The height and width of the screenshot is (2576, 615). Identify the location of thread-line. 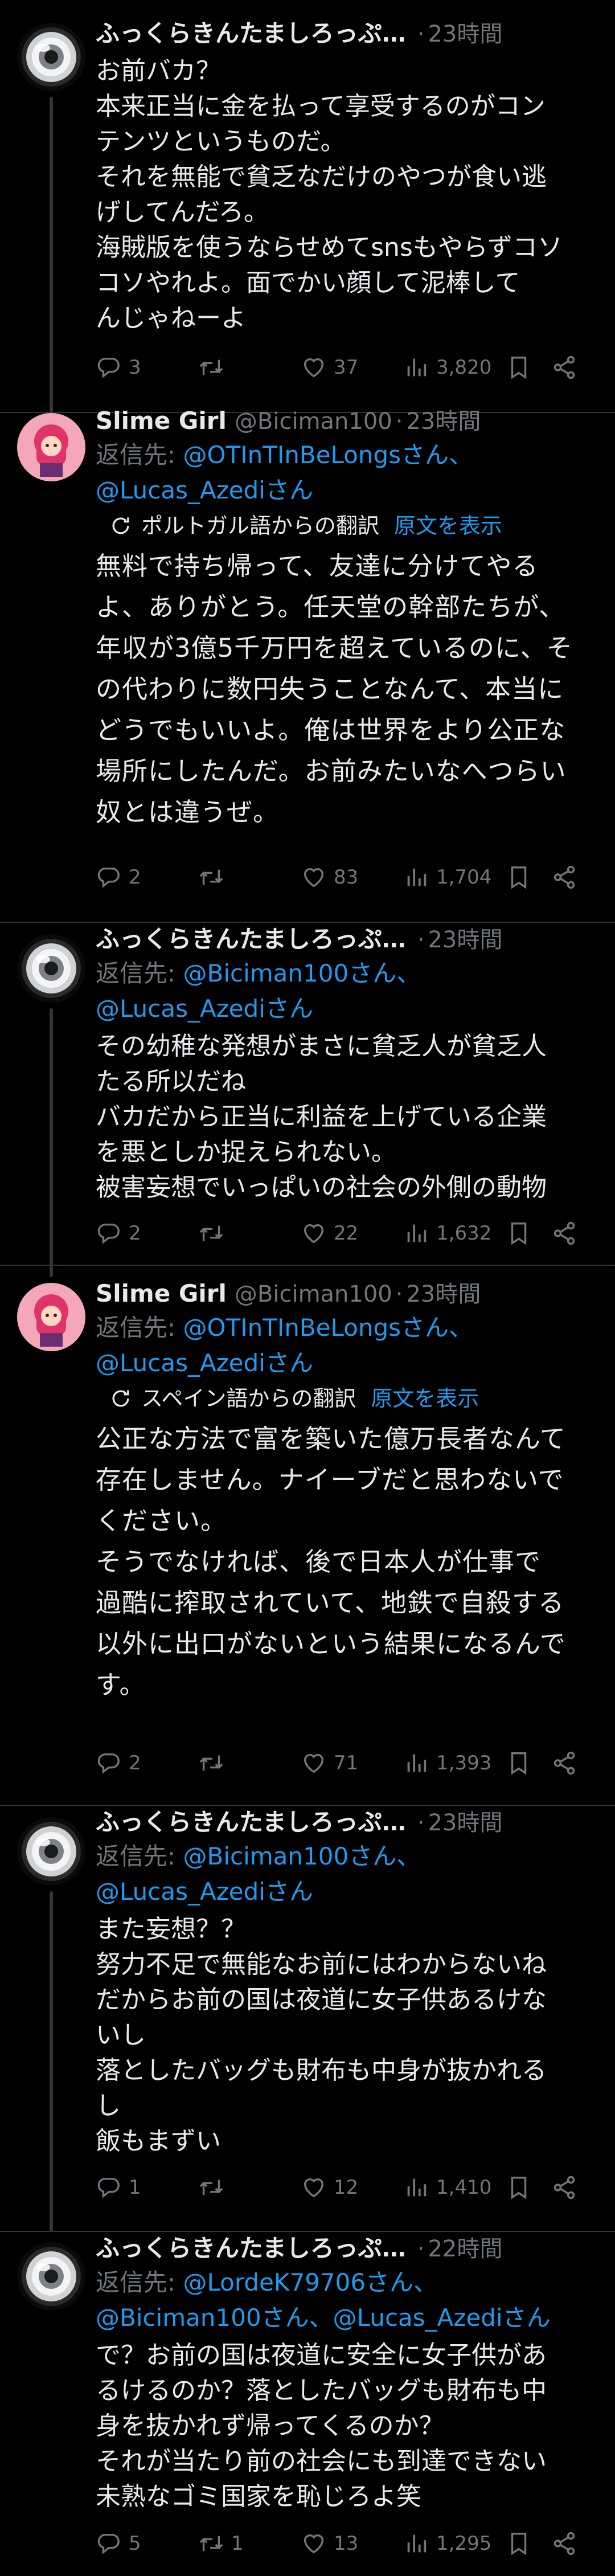
(51, 255).